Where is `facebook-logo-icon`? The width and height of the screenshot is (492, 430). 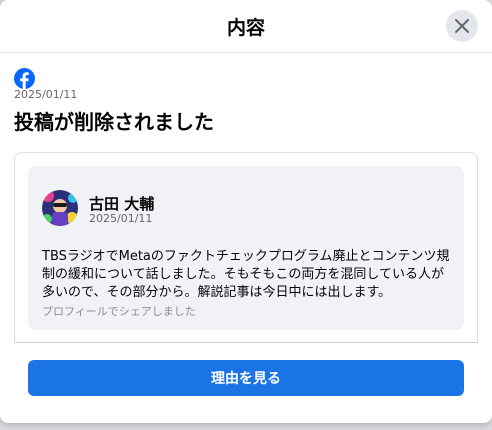
facebook-logo-icon is located at coordinates (24, 78).